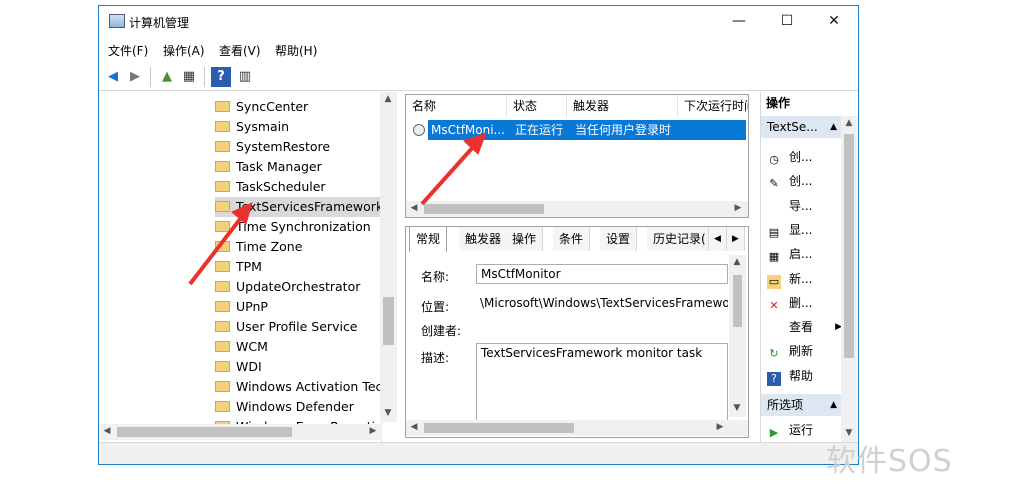  Describe the element at coordinates (577, 130) in the screenshot. I see `table-row: MsCtfMoni... 正在运行 当任何用户登录时` at that location.